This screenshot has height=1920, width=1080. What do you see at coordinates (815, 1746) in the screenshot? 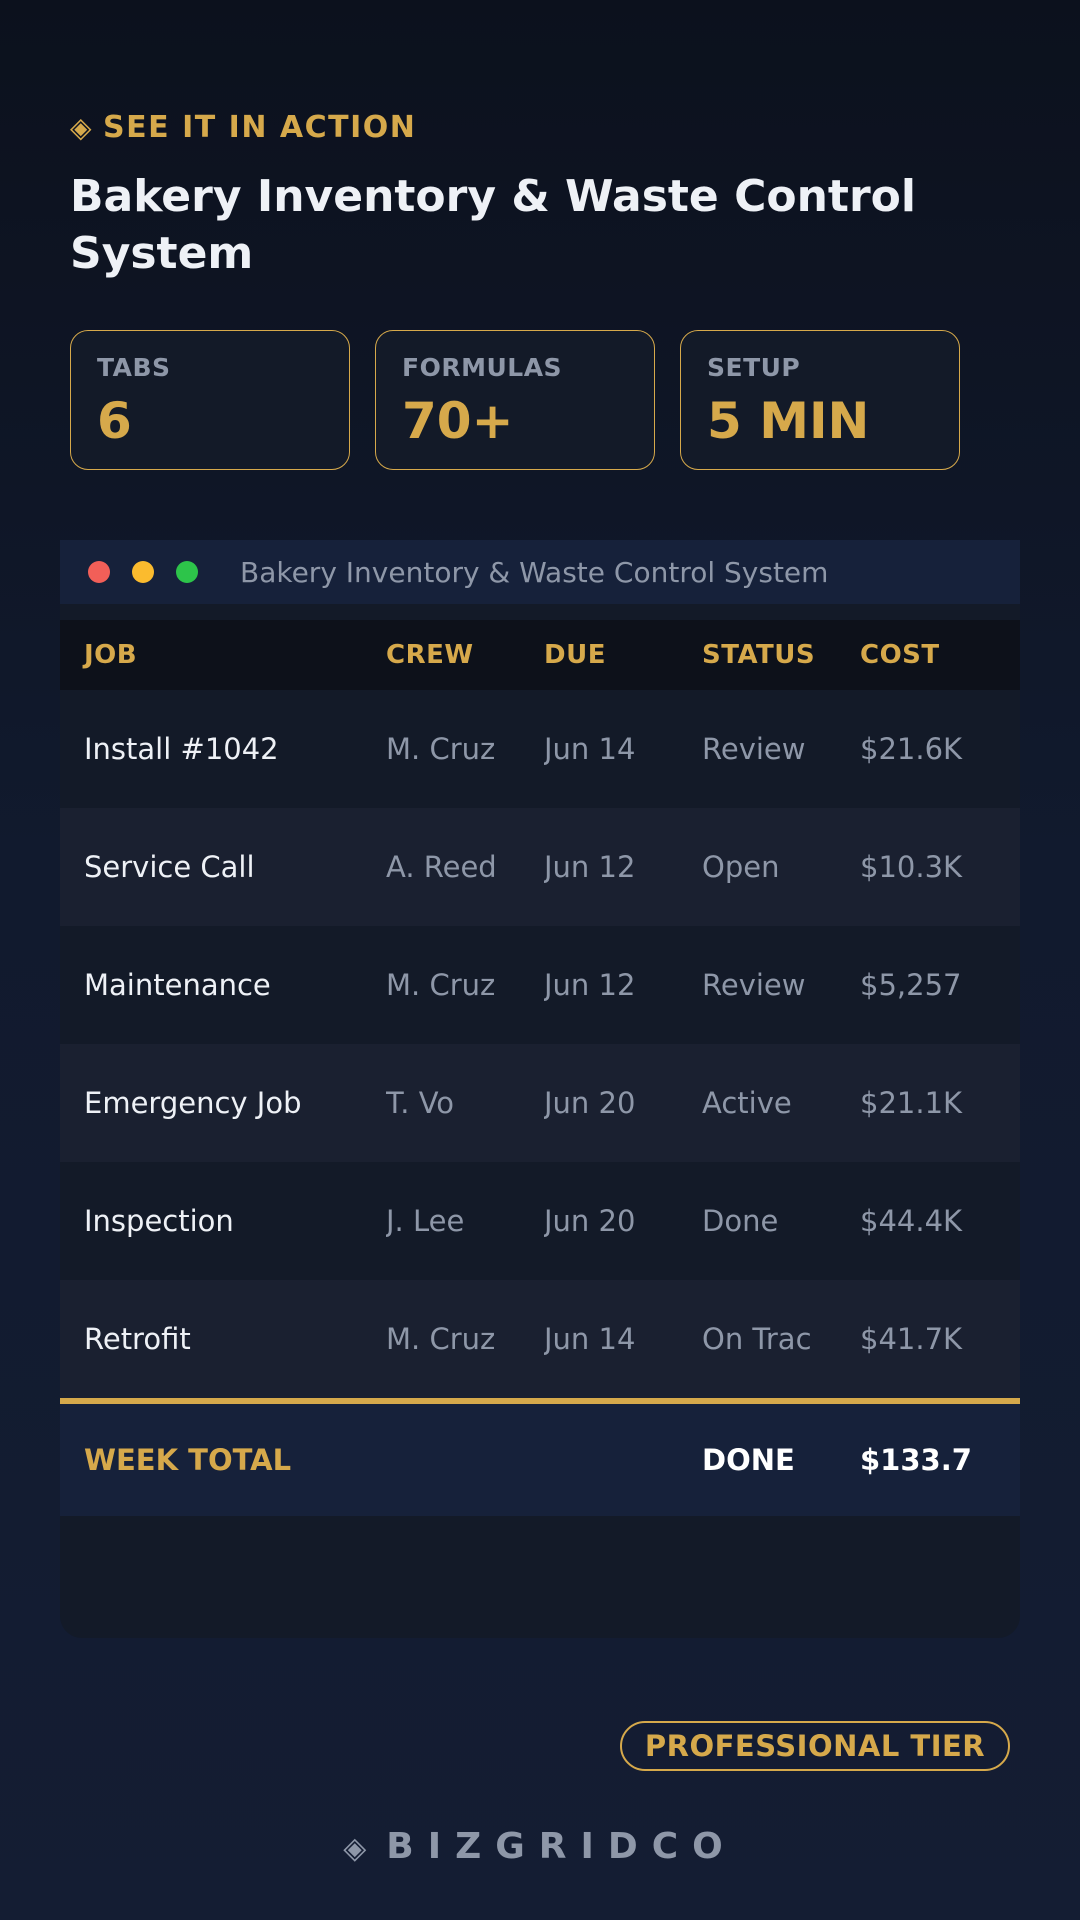
I see `tier-badge: PROFESSIONAL TIER` at bounding box center [815, 1746].